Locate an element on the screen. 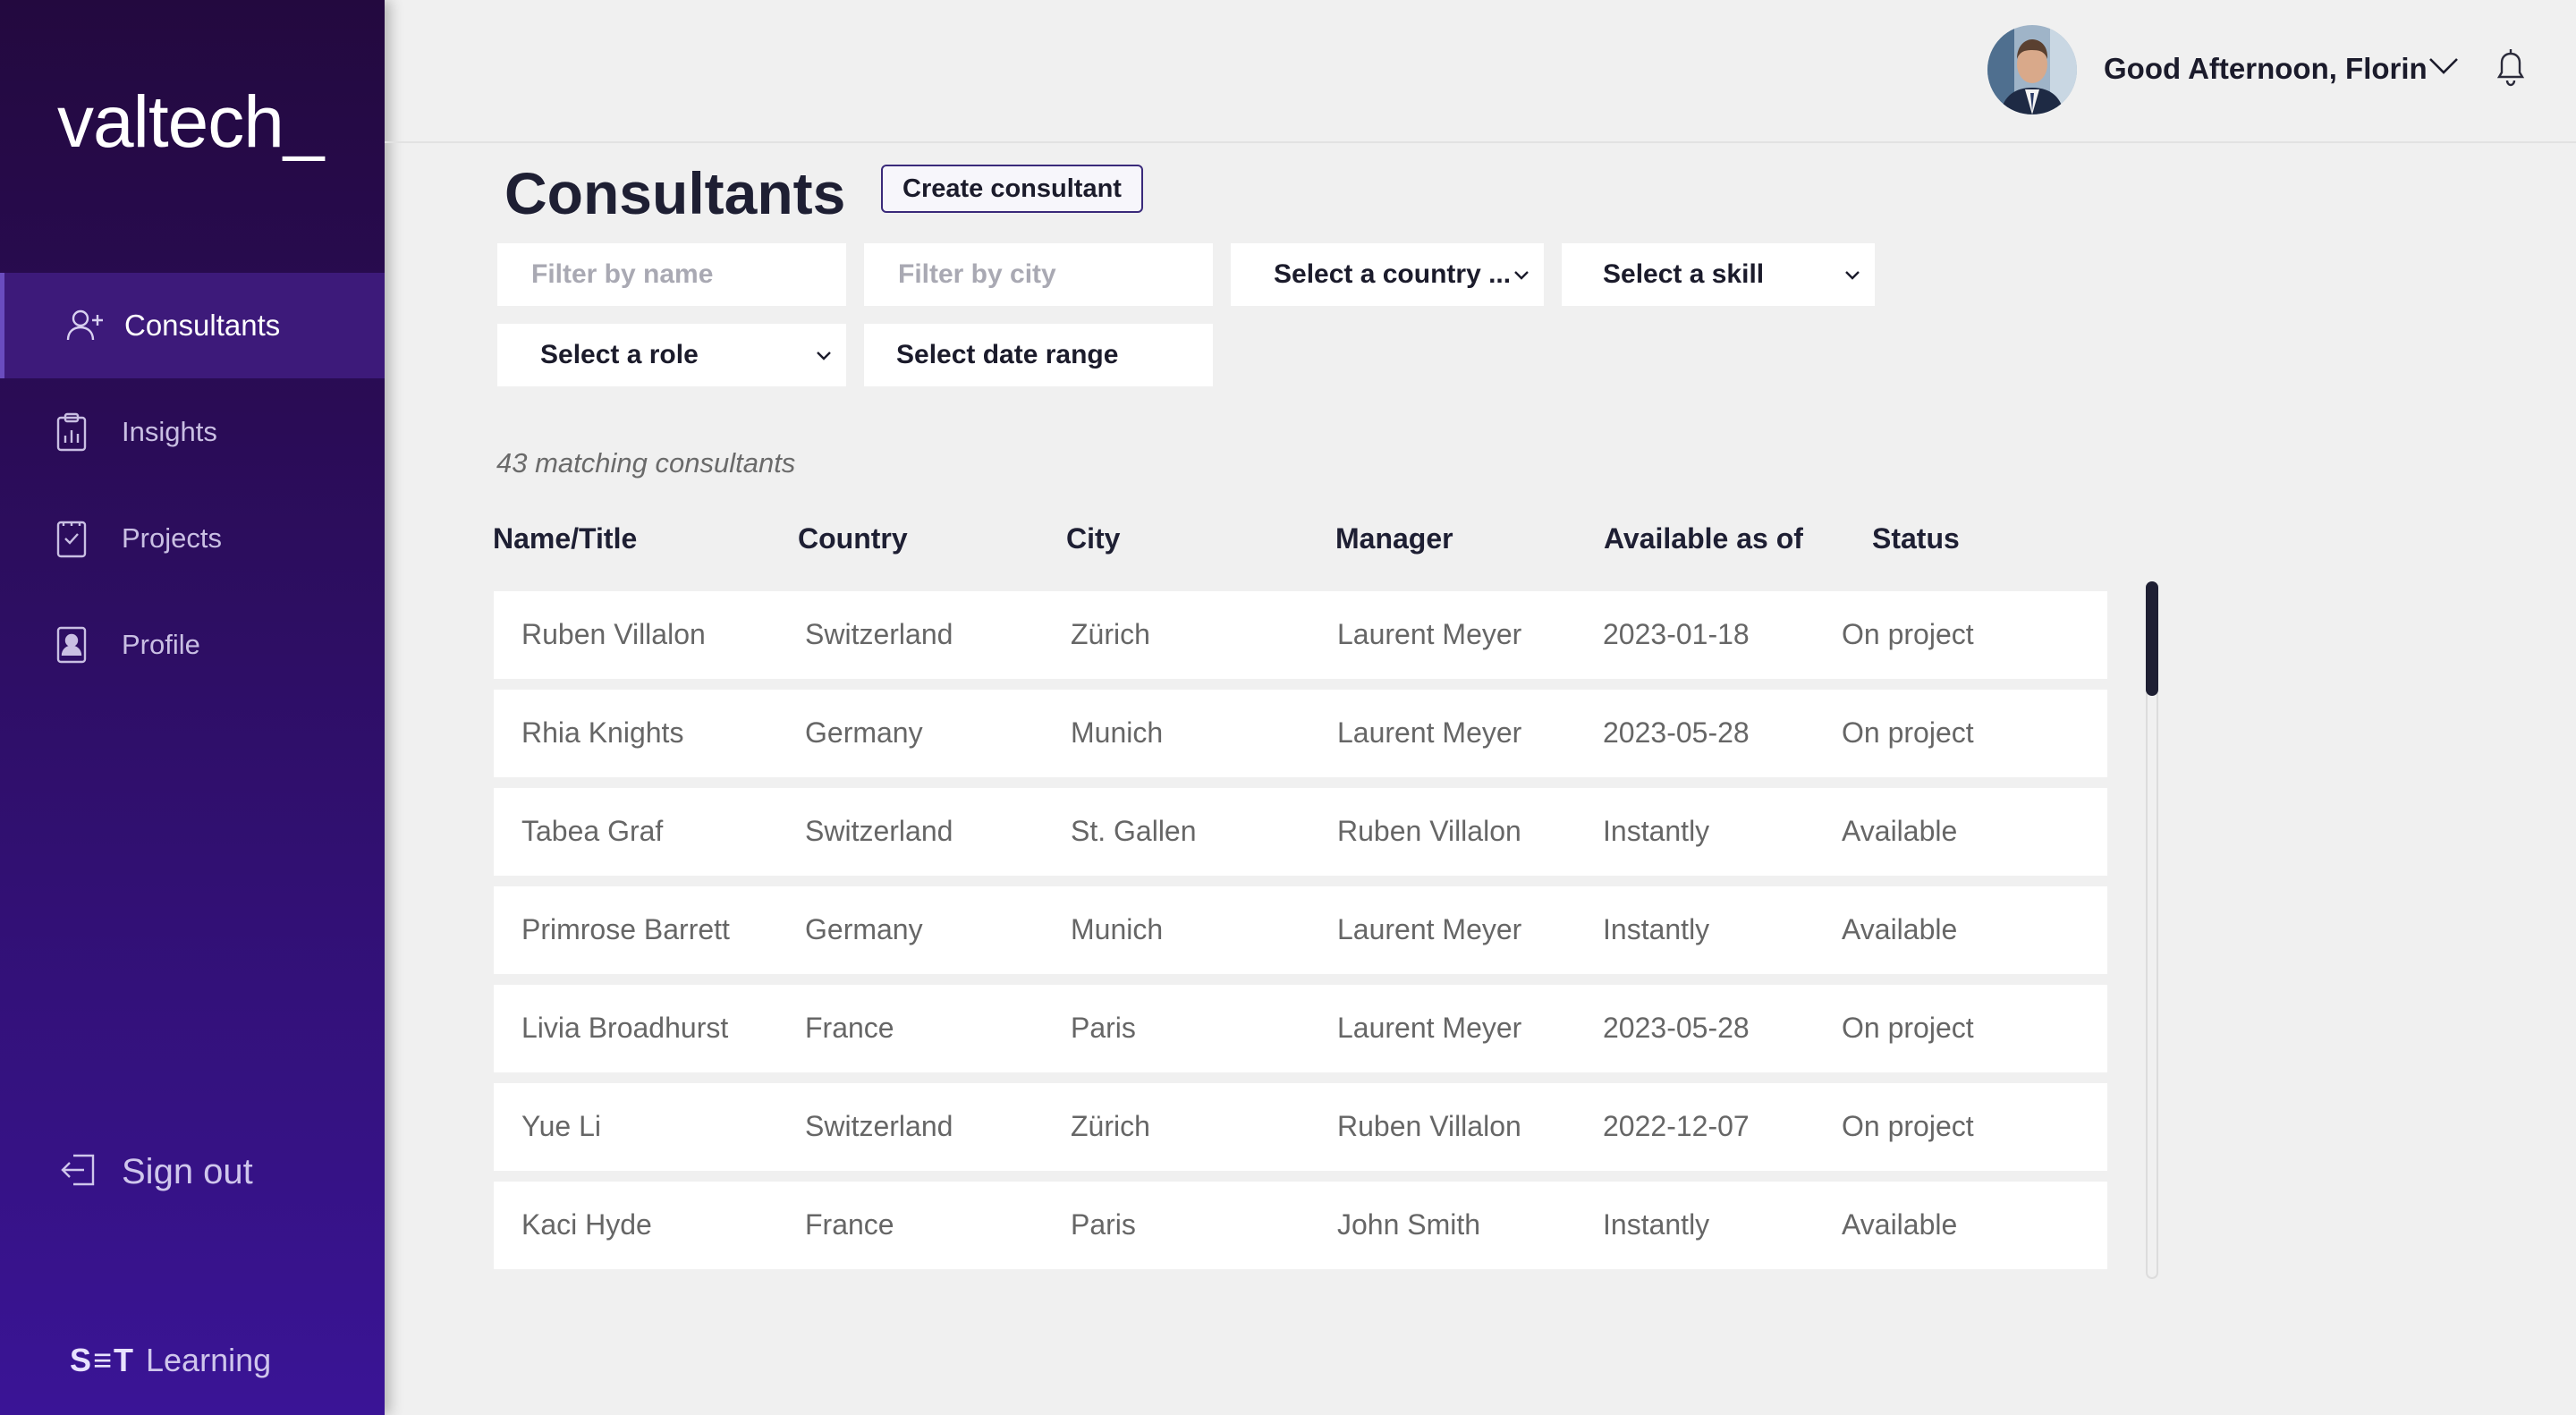 This screenshot has width=2576, height=1415. avatar is located at coordinates (2032, 69).